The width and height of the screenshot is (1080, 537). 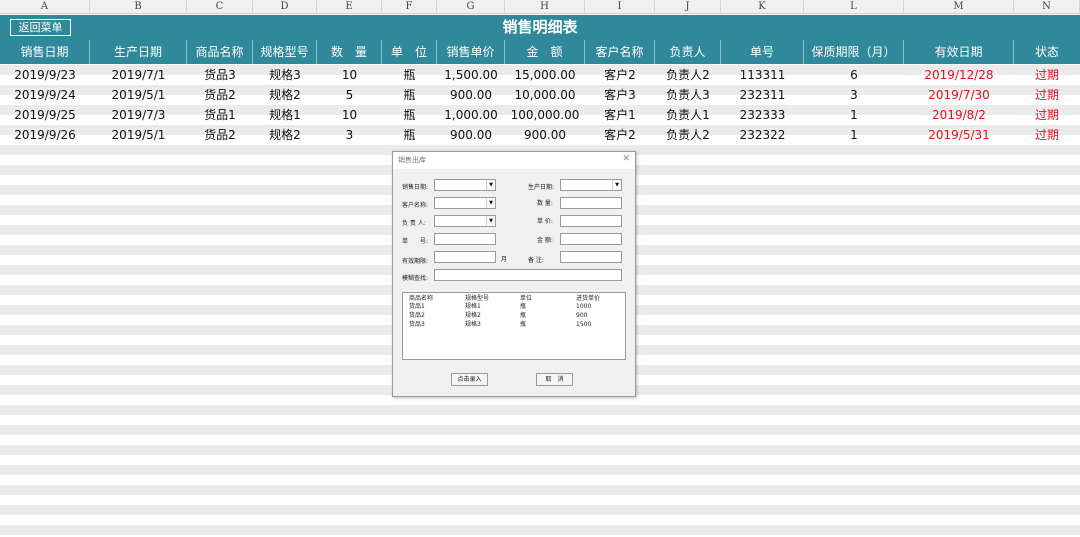 I want to click on cell-amount: 900.00, so click(x=545, y=135).